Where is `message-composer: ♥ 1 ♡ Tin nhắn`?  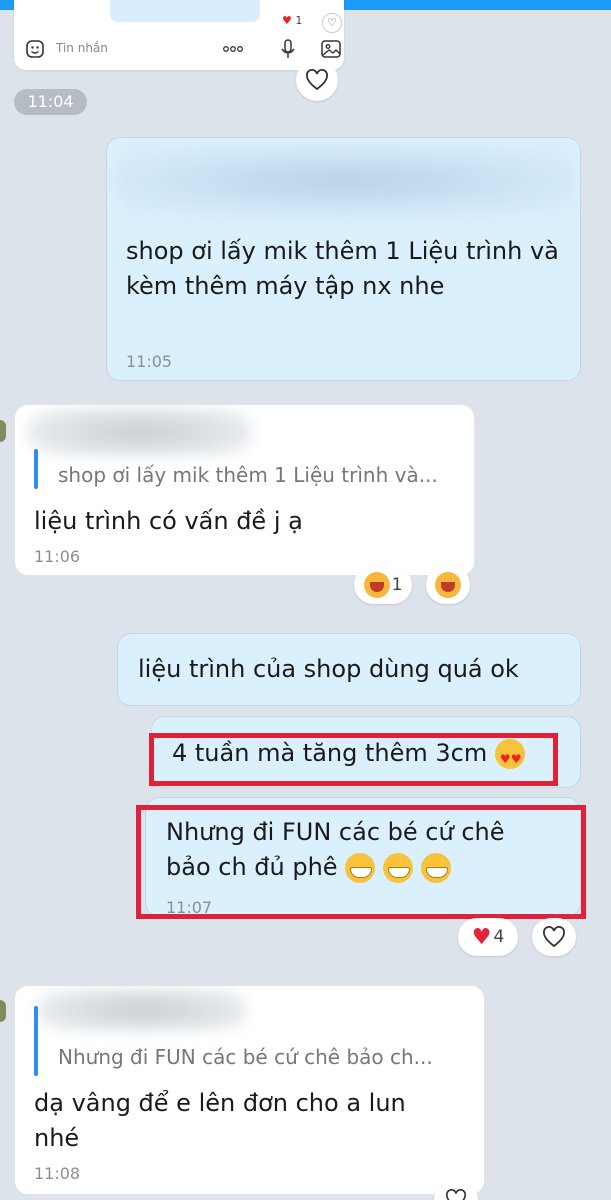
message-composer: ♥ 1 ♡ Tin nhắn is located at coordinates (179, 35).